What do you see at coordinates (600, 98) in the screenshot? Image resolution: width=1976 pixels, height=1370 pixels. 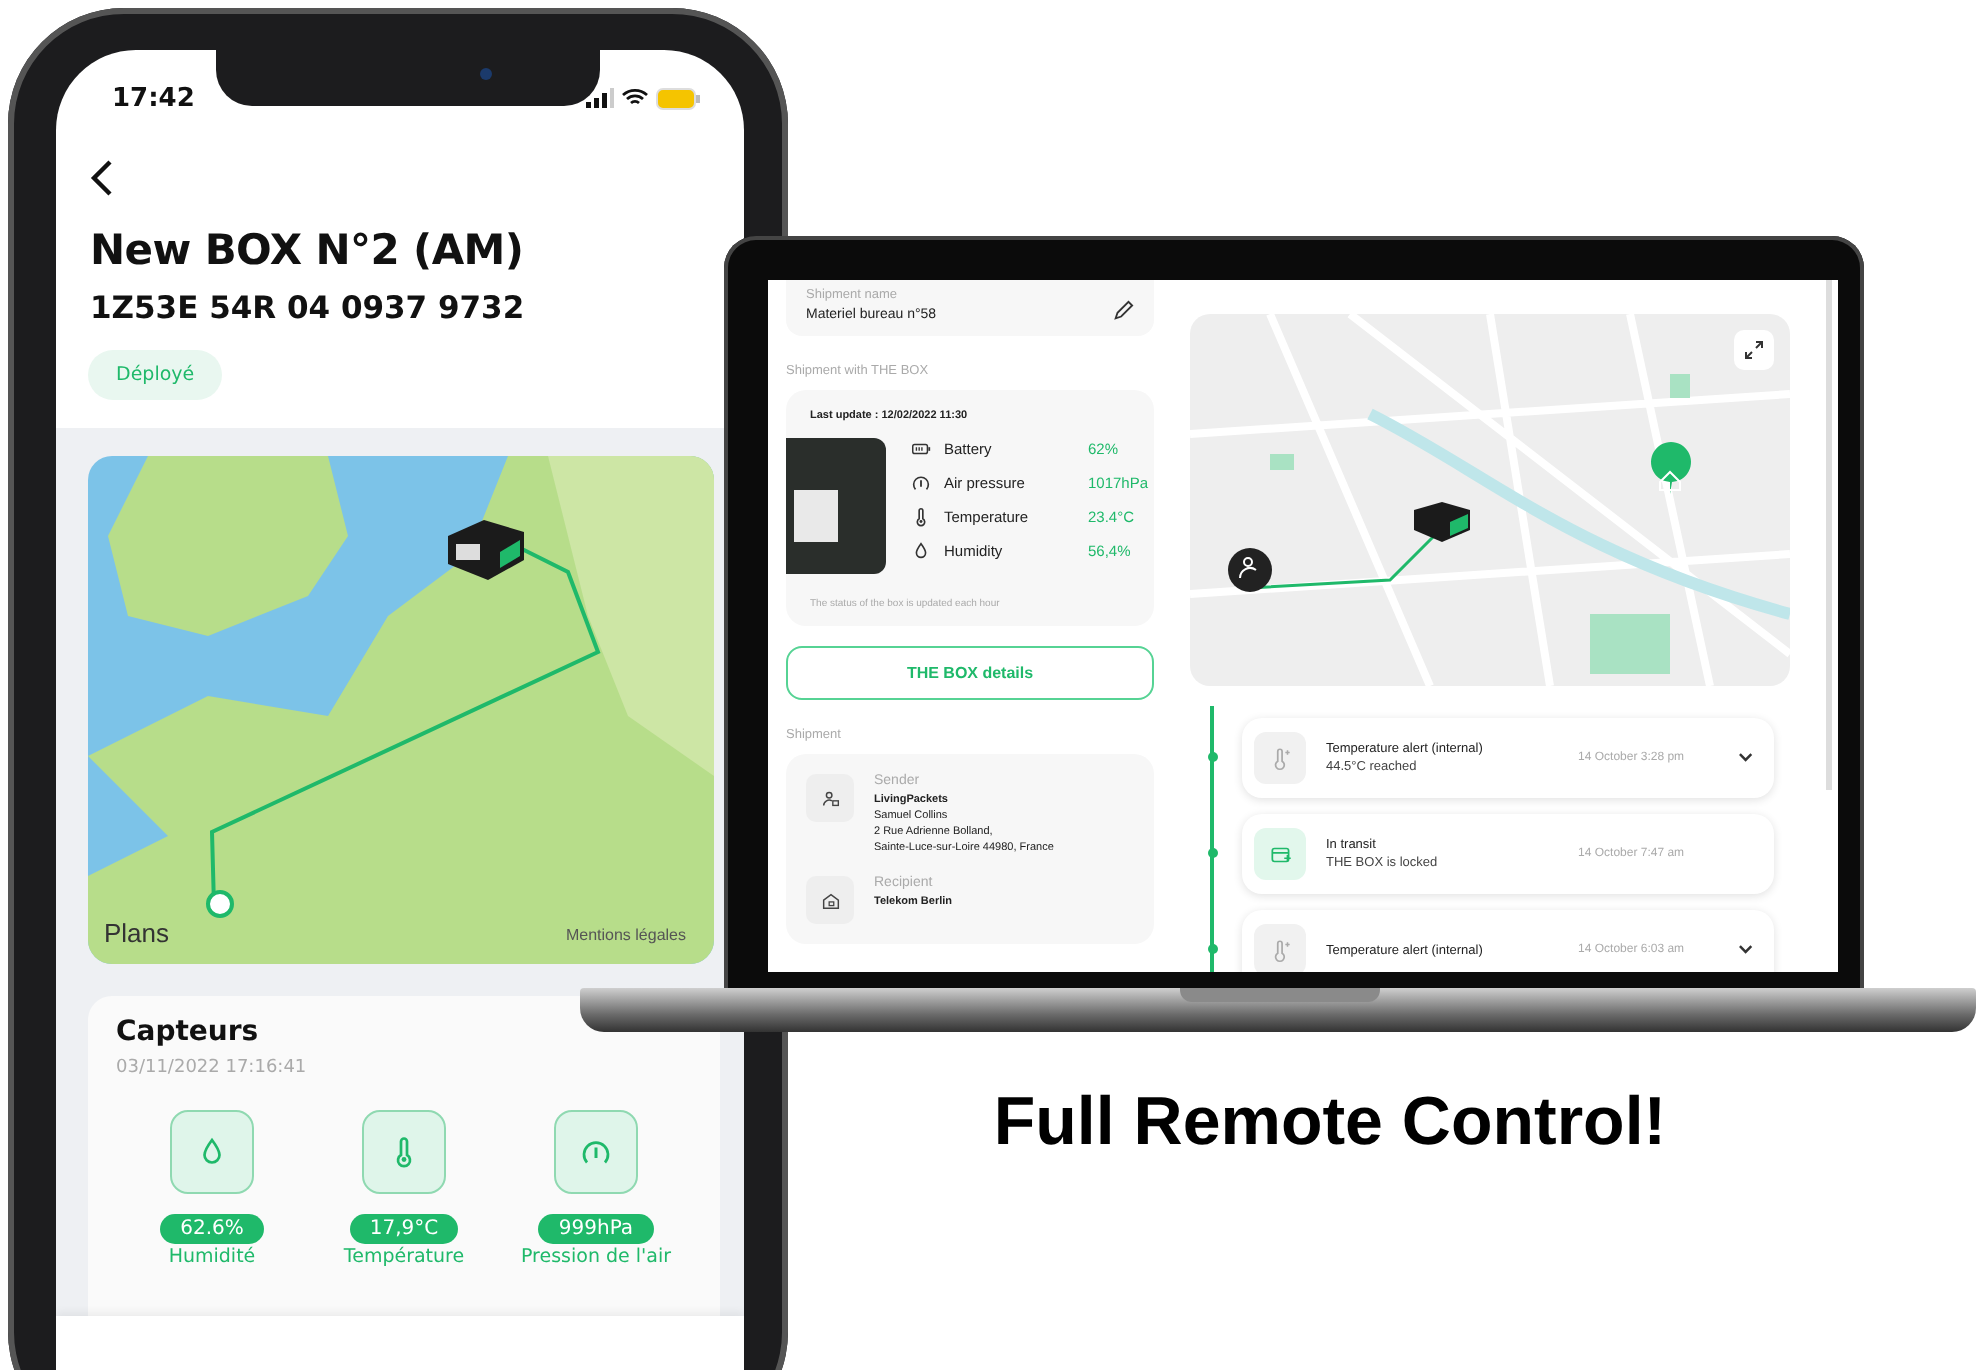 I see `signal-icon` at bounding box center [600, 98].